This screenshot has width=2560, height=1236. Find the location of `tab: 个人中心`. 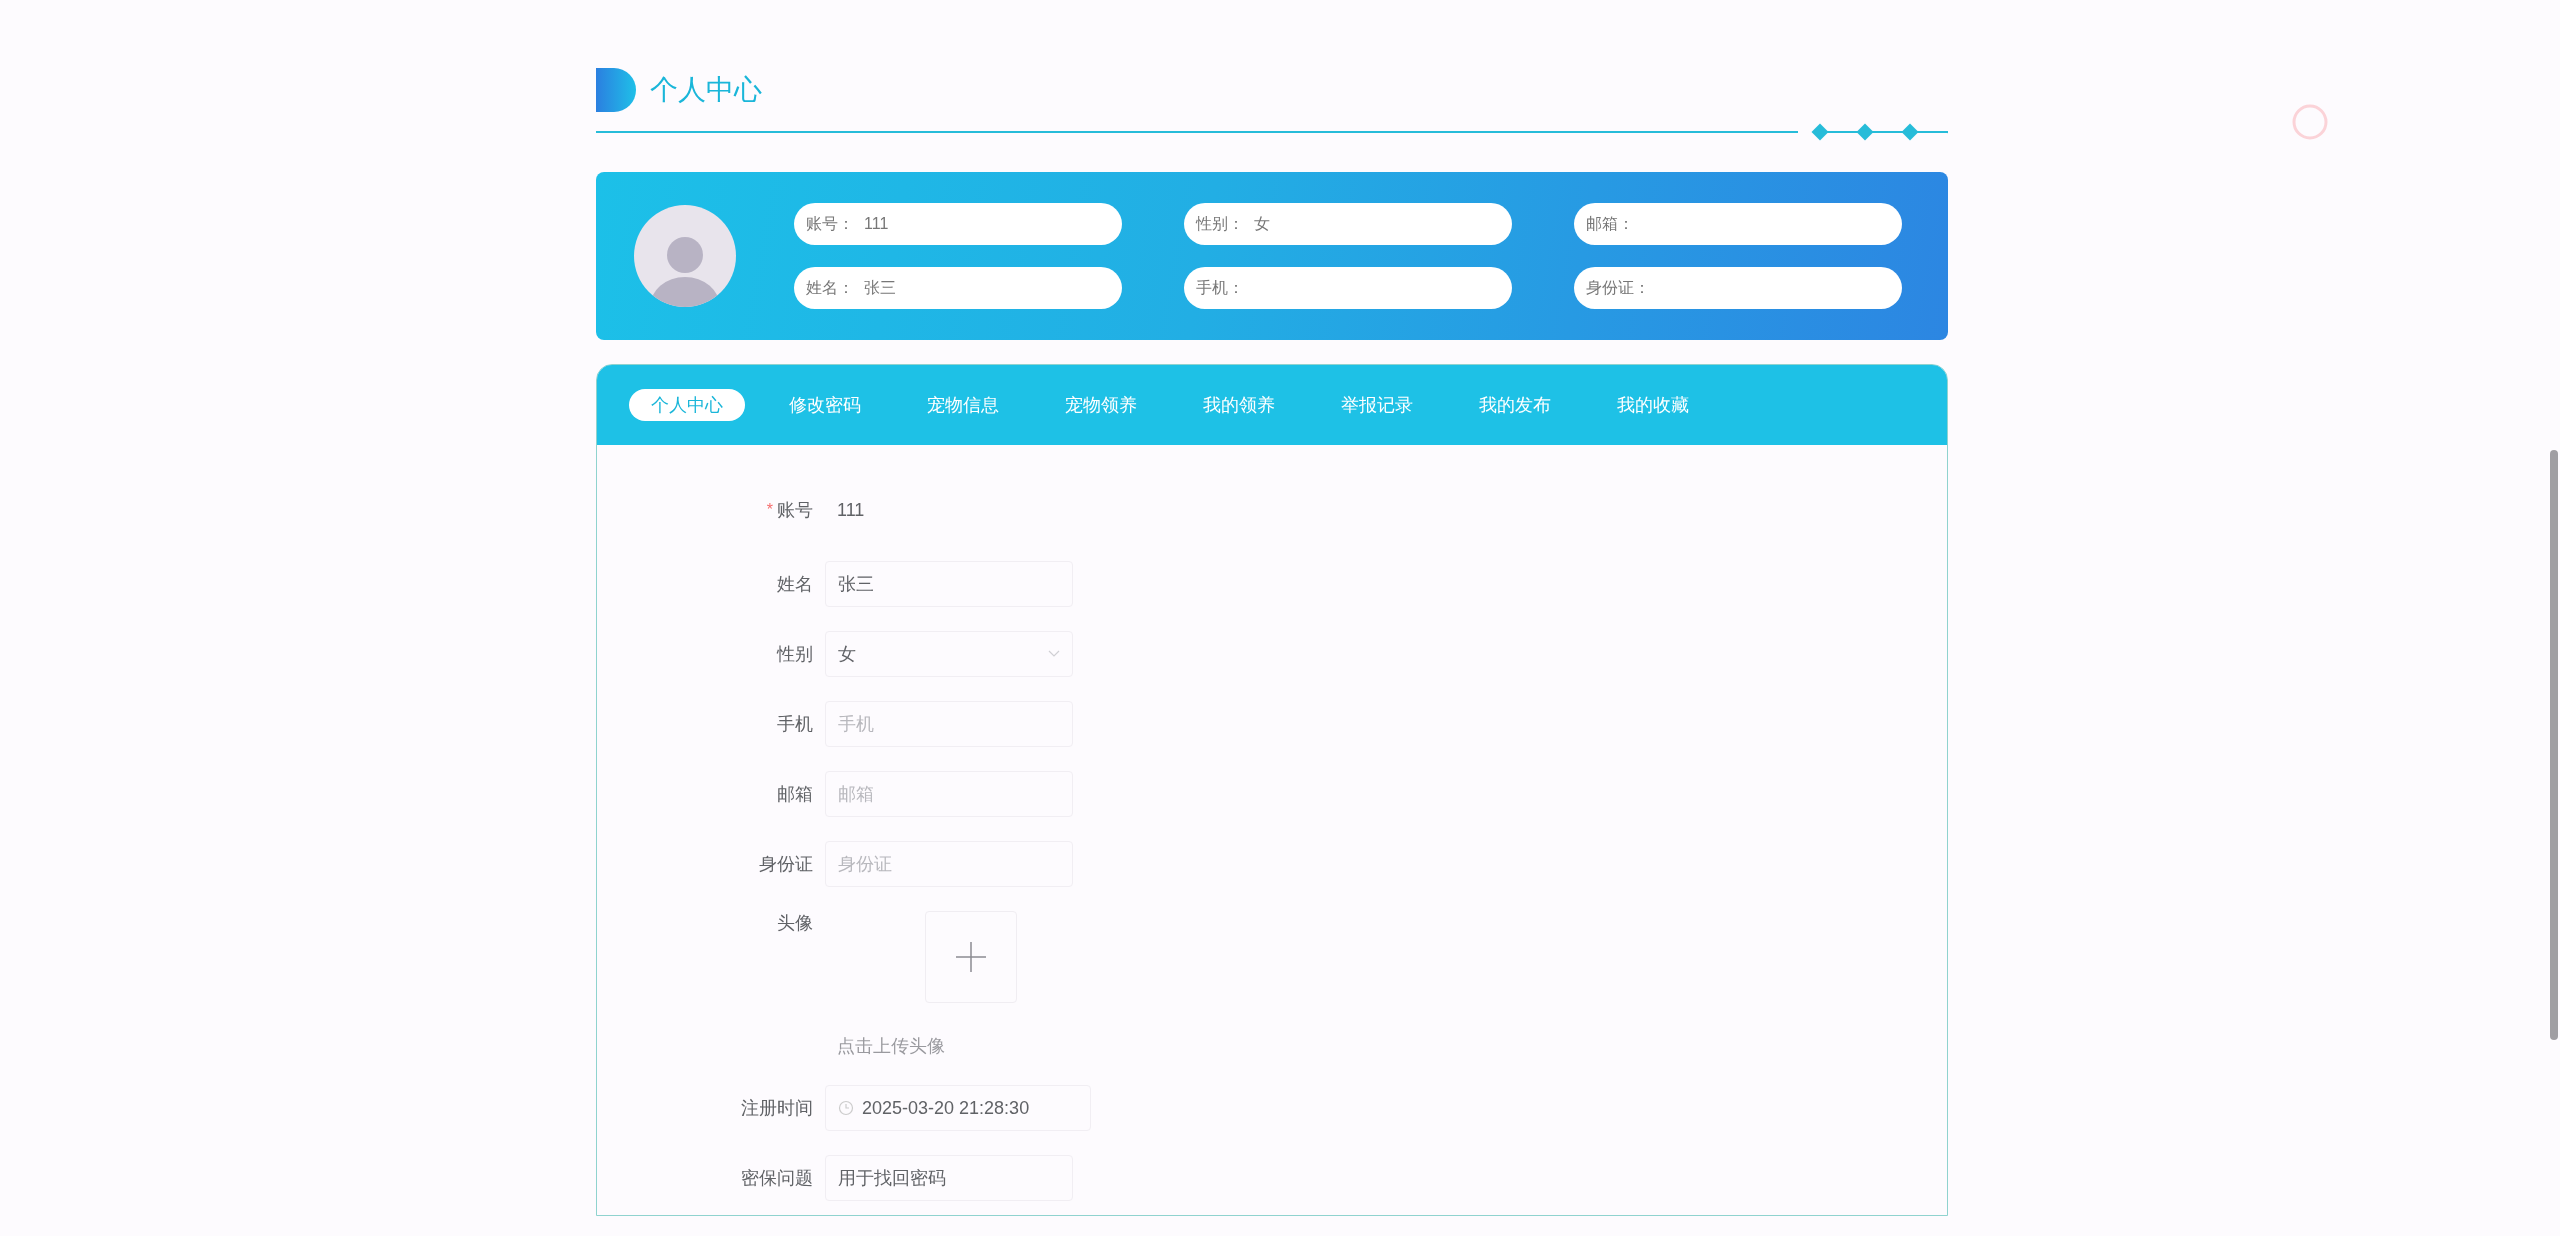

tab: 个人中心 is located at coordinates (687, 405).